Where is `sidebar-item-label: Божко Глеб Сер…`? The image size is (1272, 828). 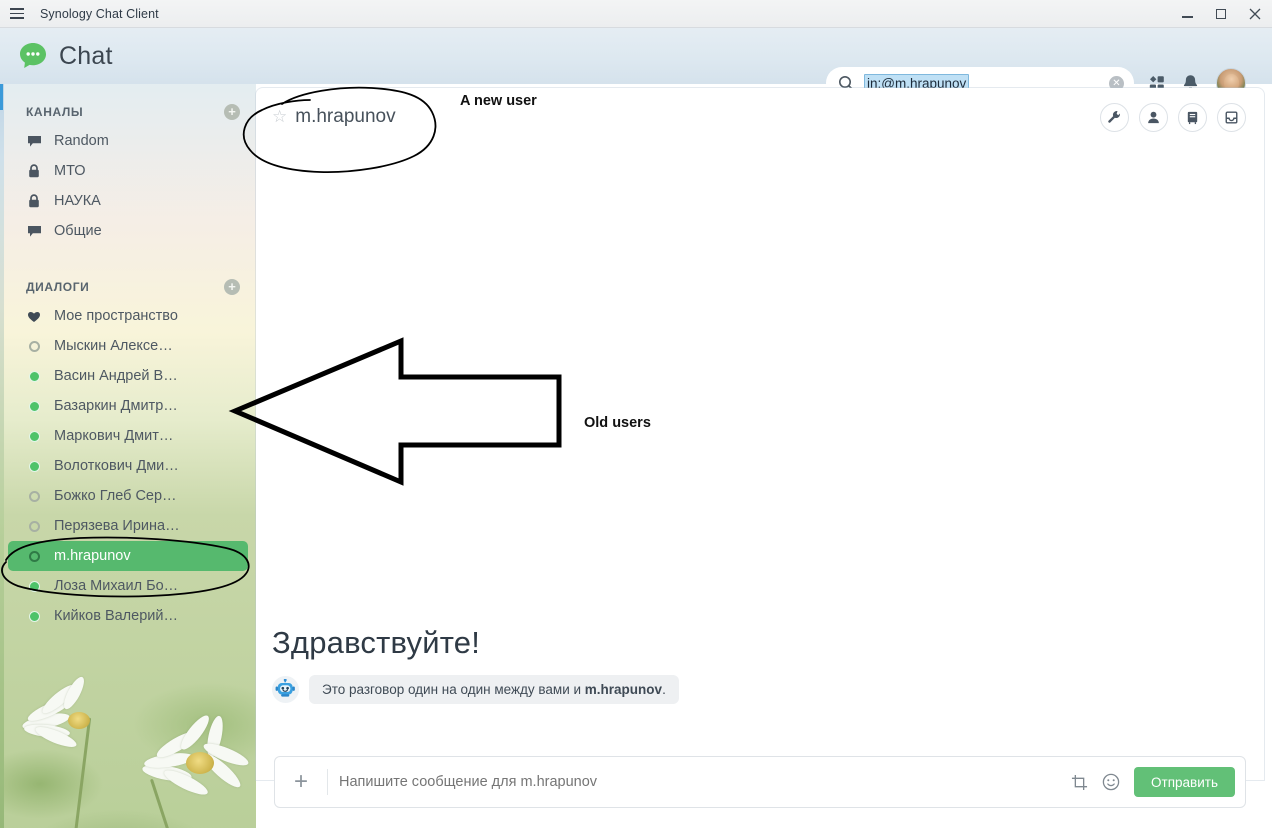 sidebar-item-label: Божко Глеб Сер… is located at coordinates (115, 496).